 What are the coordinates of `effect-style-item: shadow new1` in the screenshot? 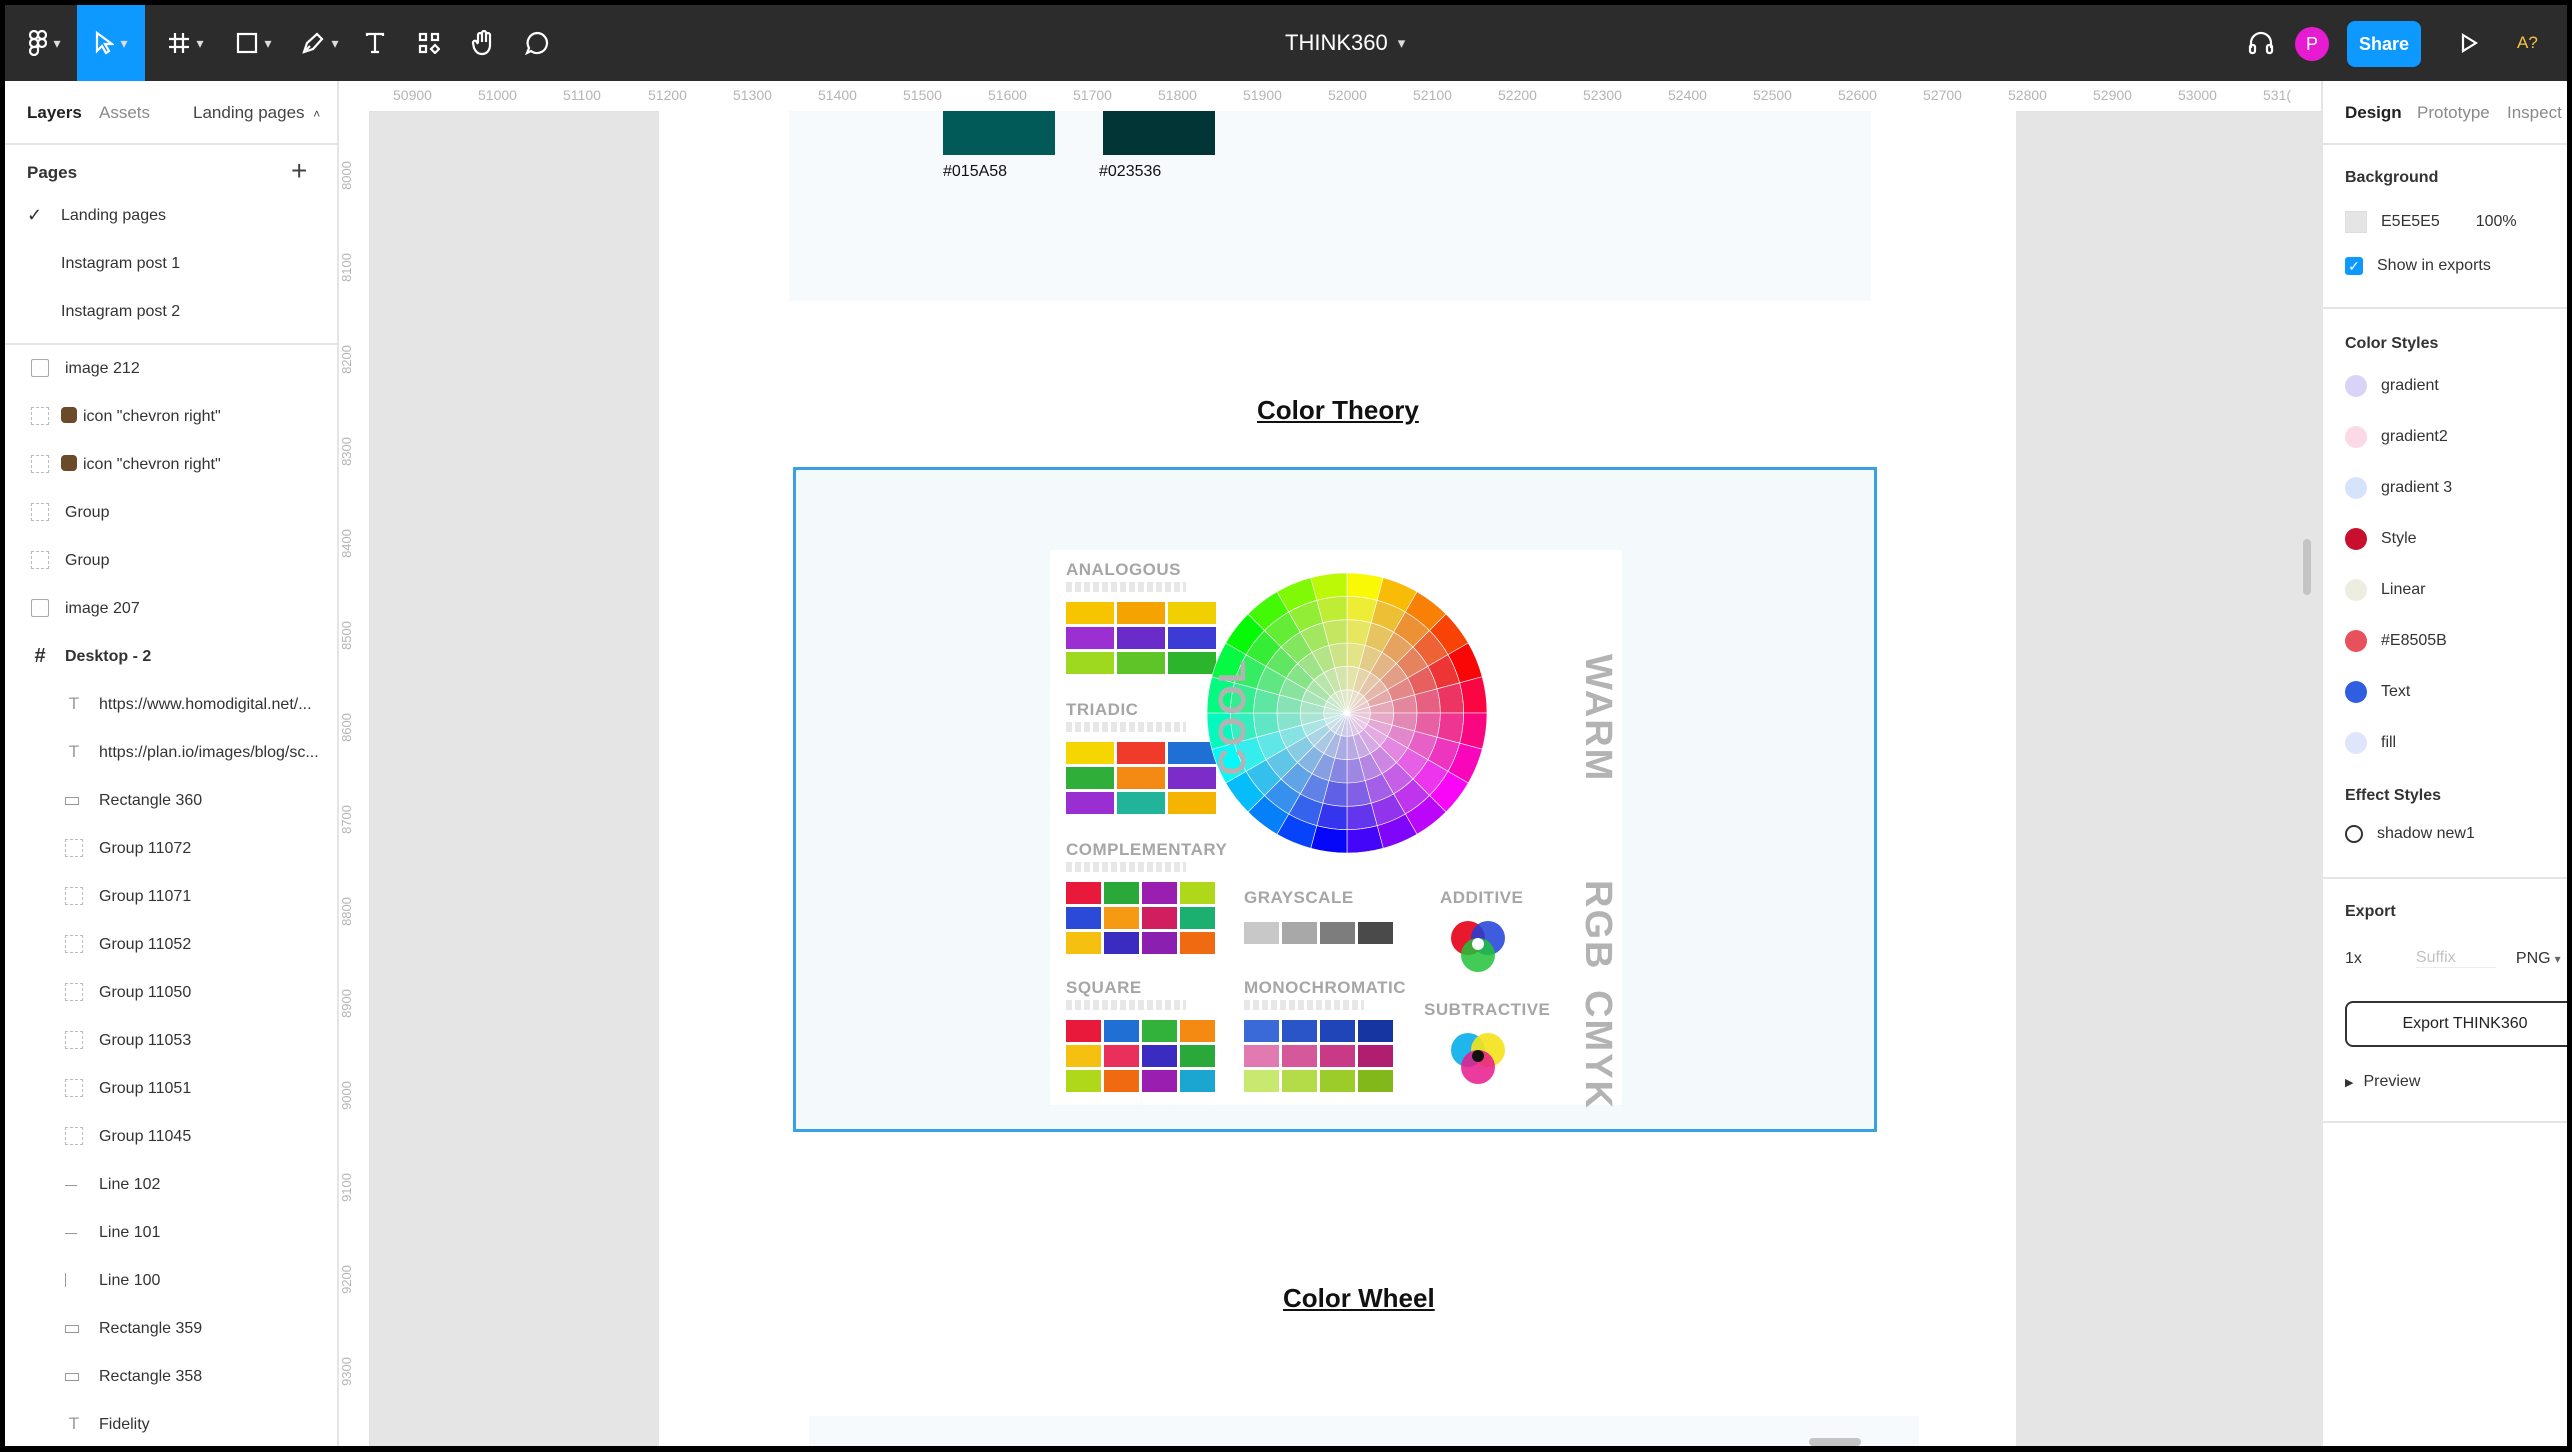 It's located at (2410, 834).